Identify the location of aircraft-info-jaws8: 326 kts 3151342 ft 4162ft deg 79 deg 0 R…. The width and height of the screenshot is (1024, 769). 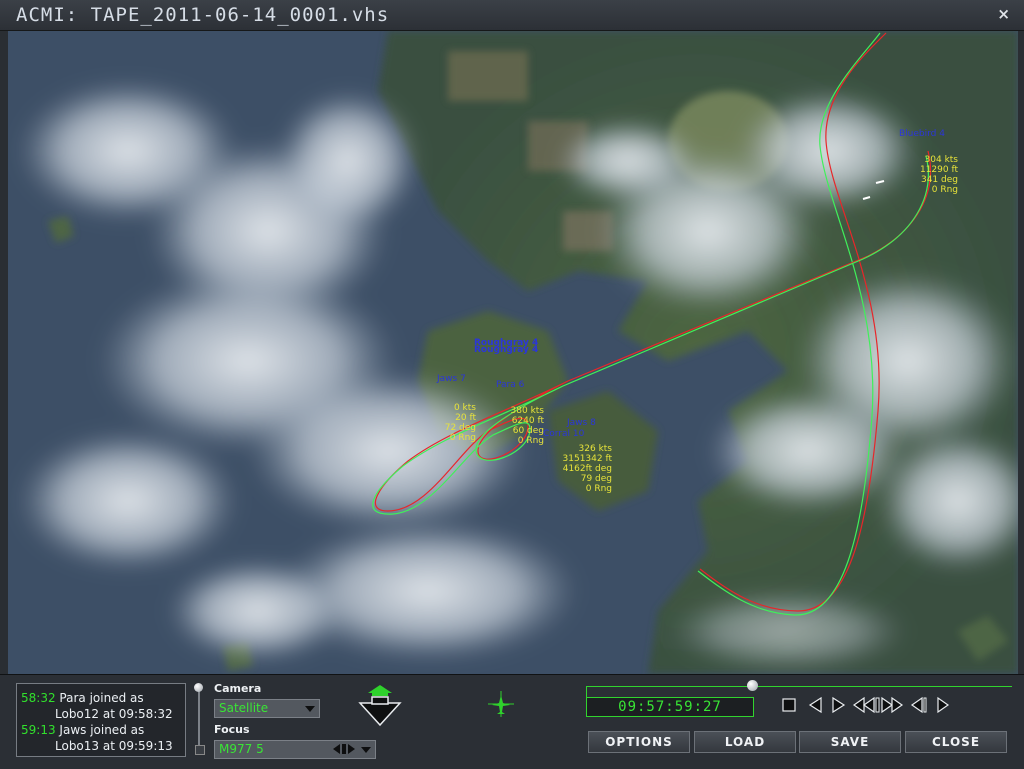
(583, 469).